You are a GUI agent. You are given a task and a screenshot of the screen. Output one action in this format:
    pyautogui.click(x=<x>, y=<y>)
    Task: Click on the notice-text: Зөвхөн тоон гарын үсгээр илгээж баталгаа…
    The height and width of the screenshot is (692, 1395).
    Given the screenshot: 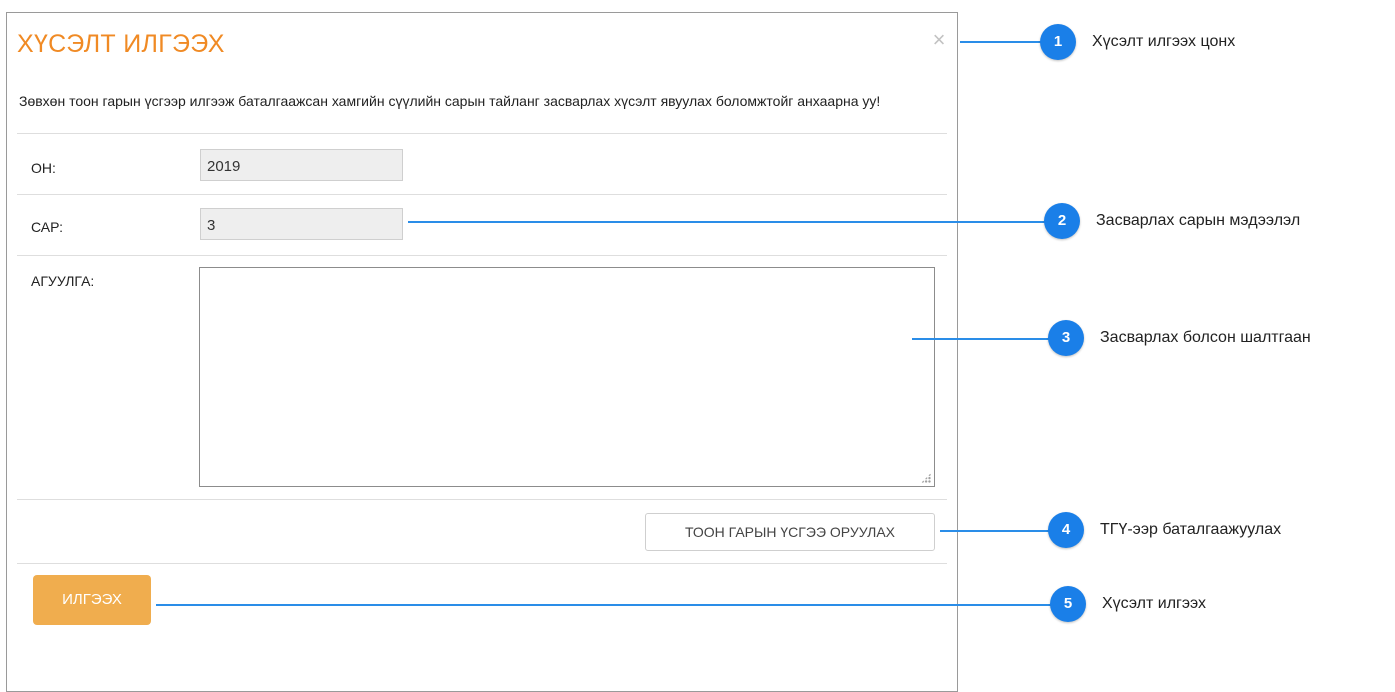 What is the action you would take?
    pyautogui.click(x=450, y=101)
    